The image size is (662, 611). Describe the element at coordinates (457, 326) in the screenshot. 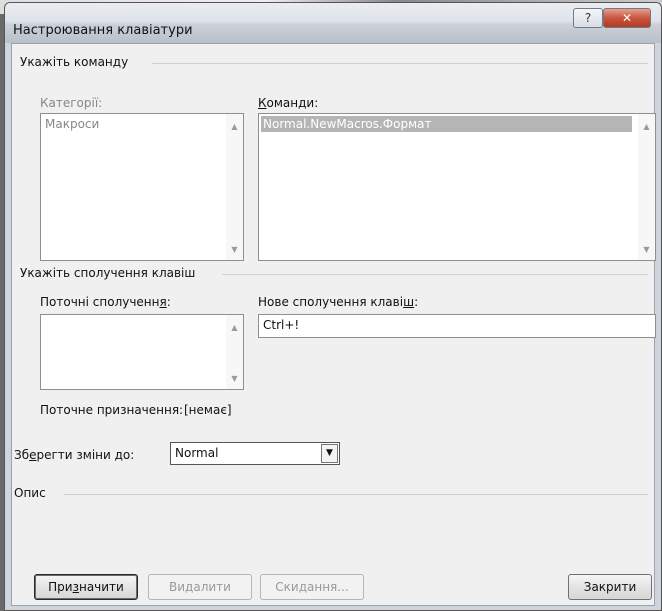

I see `new-shortcut-input: Ctrl+!` at that location.